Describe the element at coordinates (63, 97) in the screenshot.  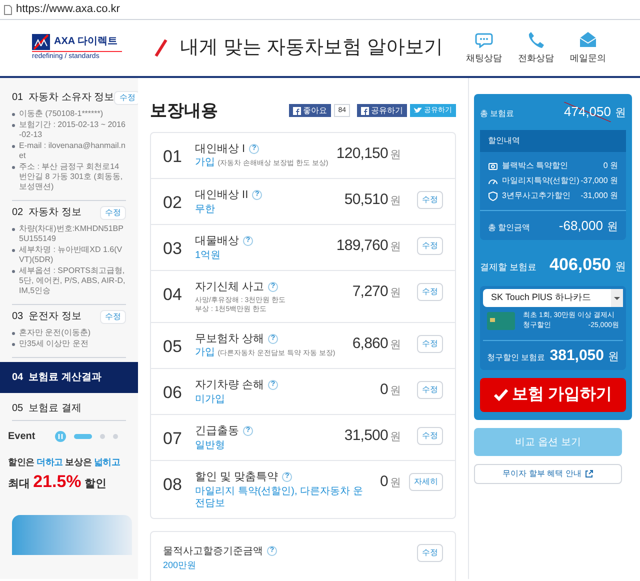
I see `step-title: 01 자동차 소유자 정보` at that location.